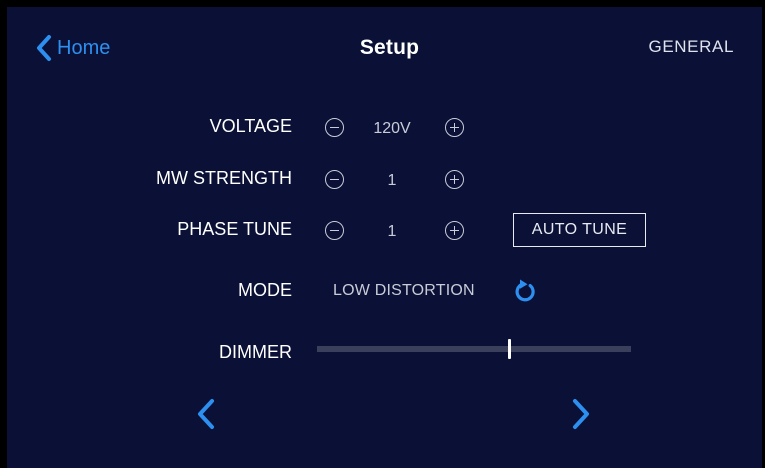 The width and height of the screenshot is (765, 468). What do you see at coordinates (404, 290) in the screenshot?
I see `mode-value: LOW DISTORTION` at bounding box center [404, 290].